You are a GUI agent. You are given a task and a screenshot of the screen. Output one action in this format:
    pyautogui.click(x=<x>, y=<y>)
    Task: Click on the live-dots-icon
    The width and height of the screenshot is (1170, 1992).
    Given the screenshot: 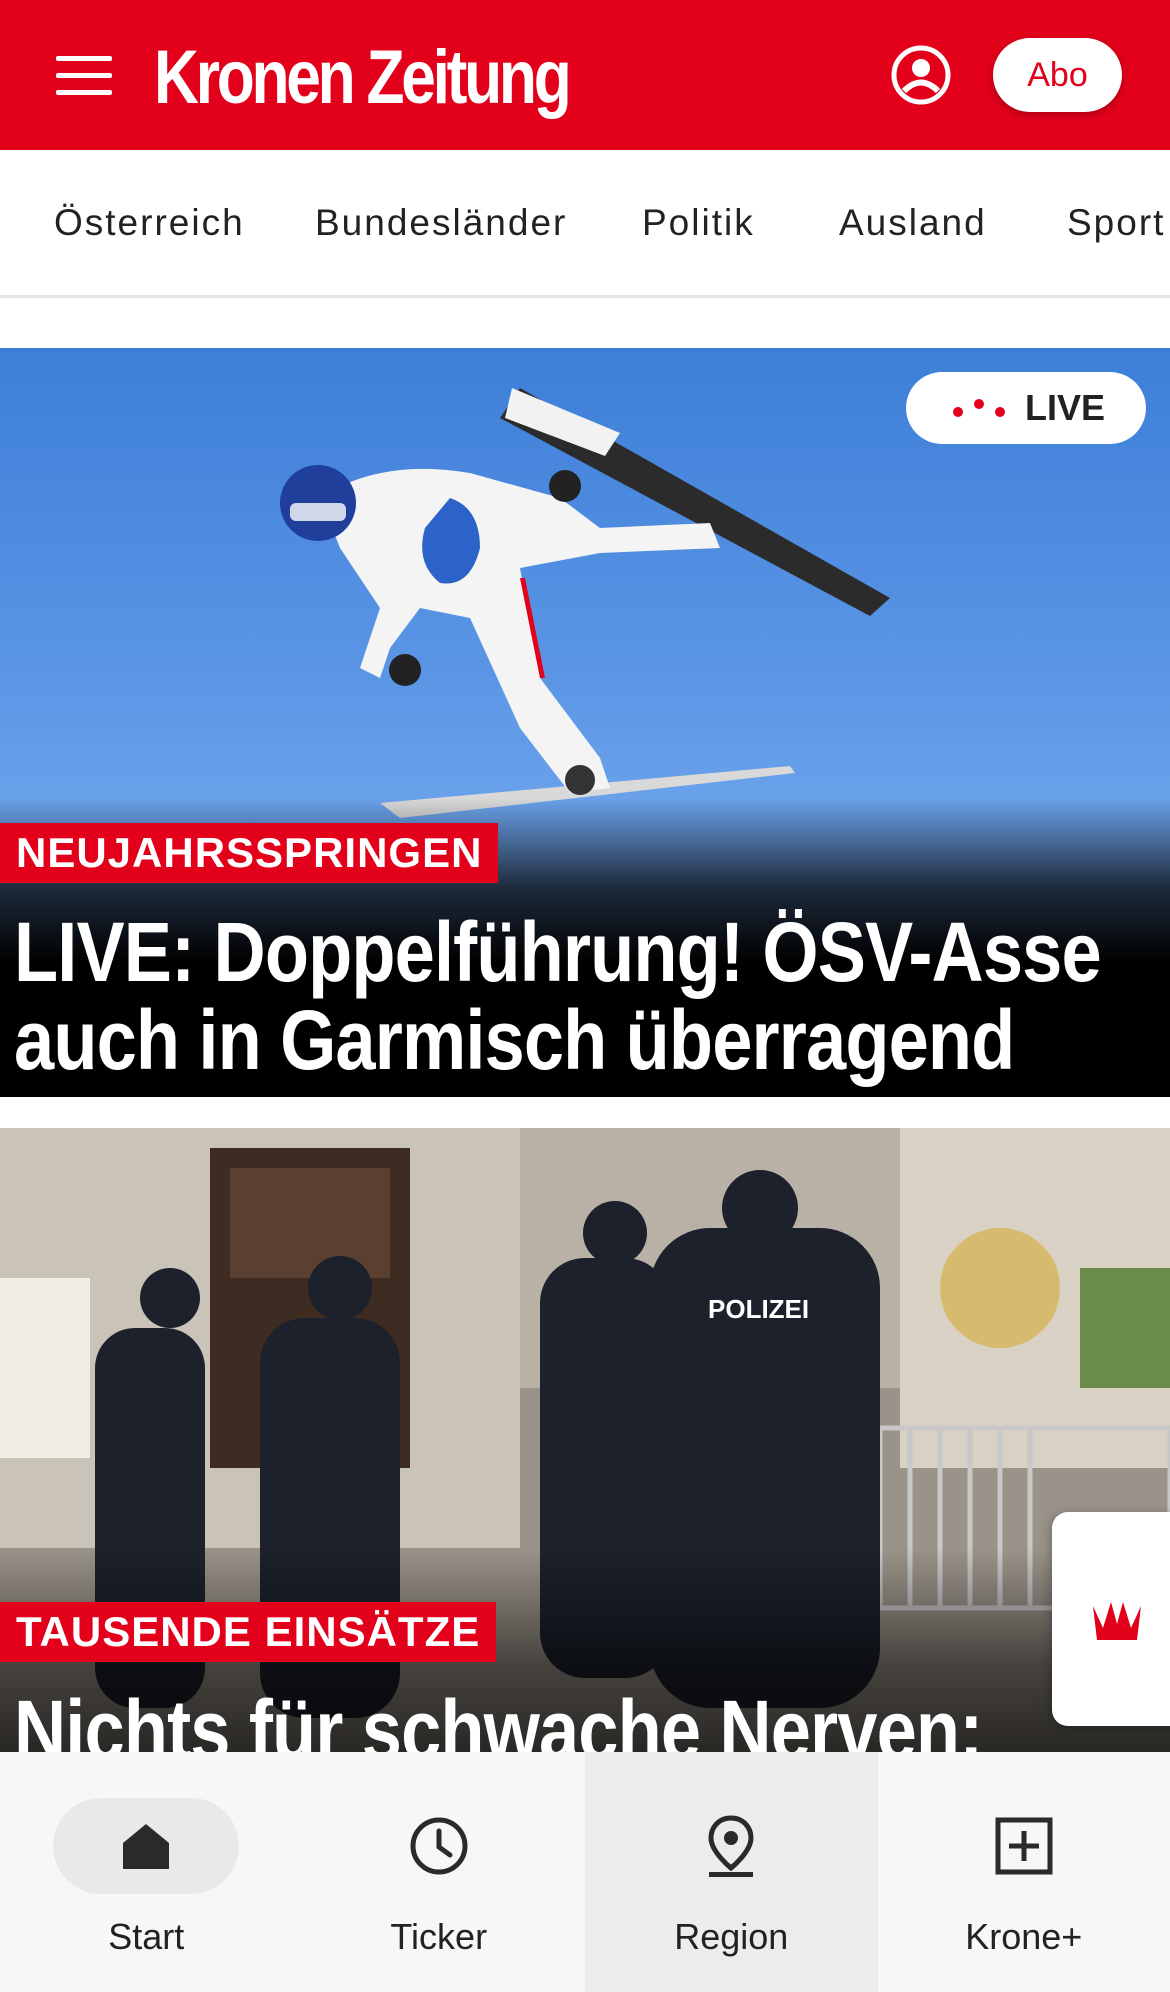 What is the action you would take?
    pyautogui.click(x=979, y=408)
    